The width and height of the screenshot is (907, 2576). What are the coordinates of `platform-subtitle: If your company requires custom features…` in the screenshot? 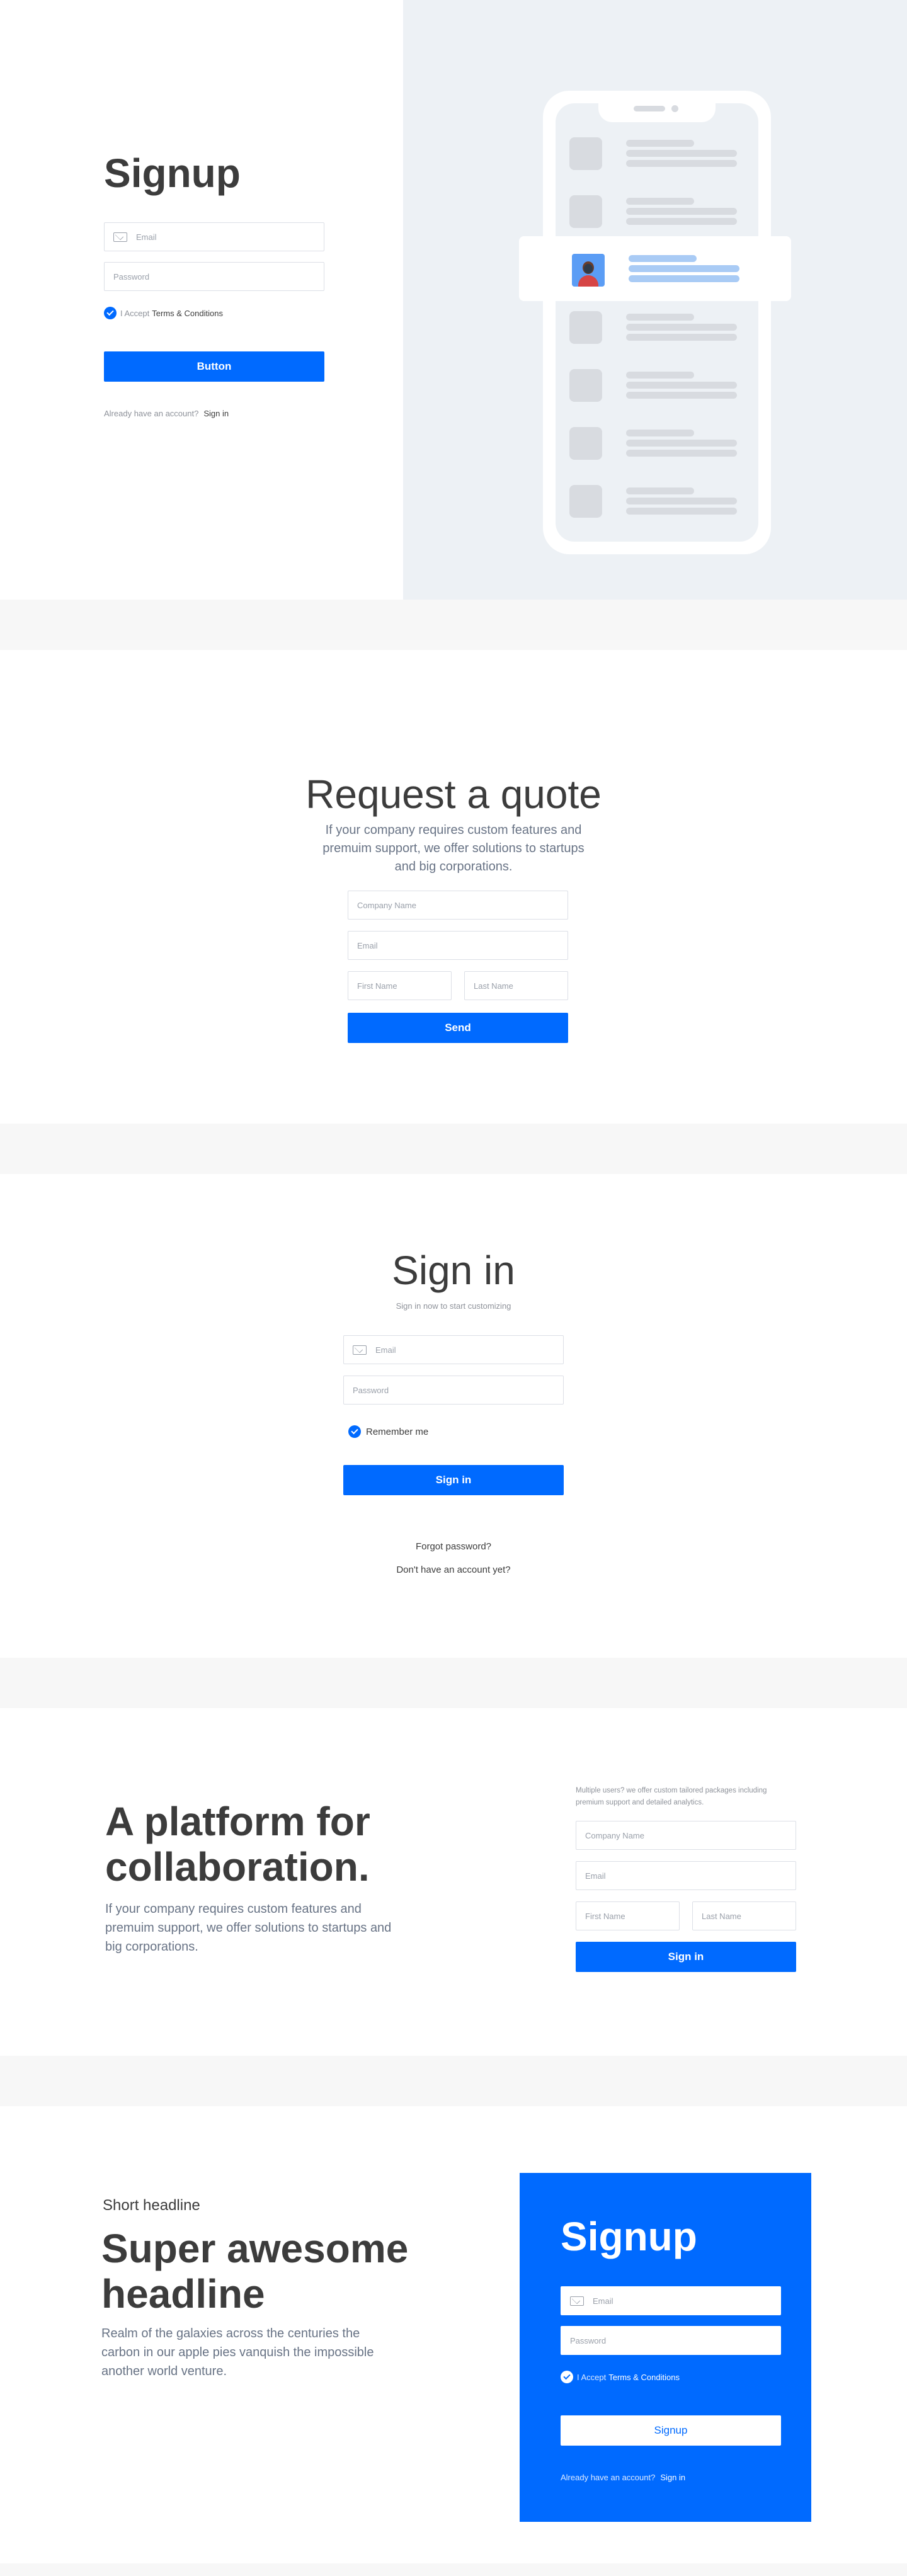 It's located at (248, 1928).